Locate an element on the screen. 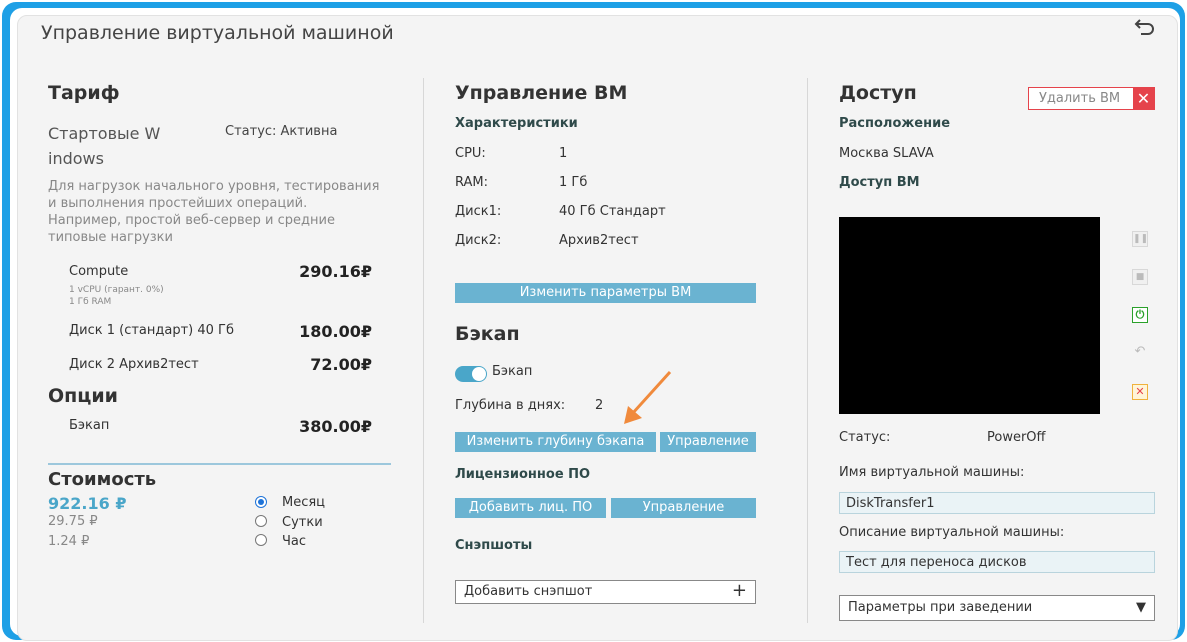 This screenshot has height=642, width=1187. change-vm-params-button: Изменить параметры ВМ is located at coordinates (605, 293).